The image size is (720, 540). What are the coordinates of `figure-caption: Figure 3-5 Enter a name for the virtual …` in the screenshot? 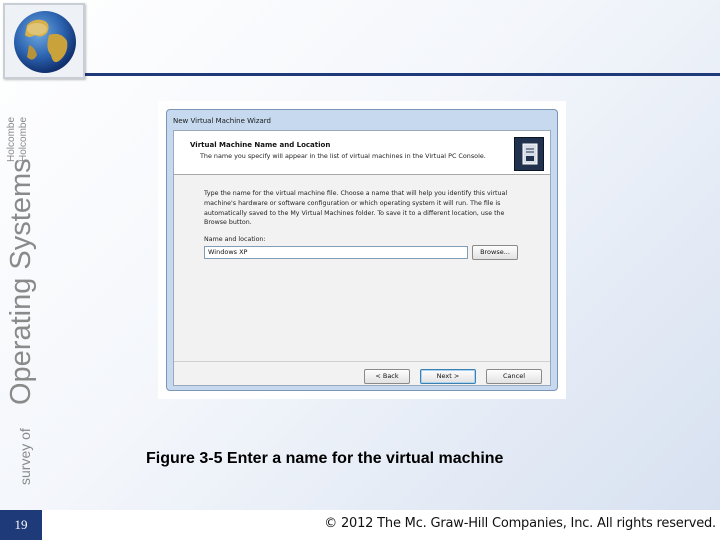 It's located at (325, 458).